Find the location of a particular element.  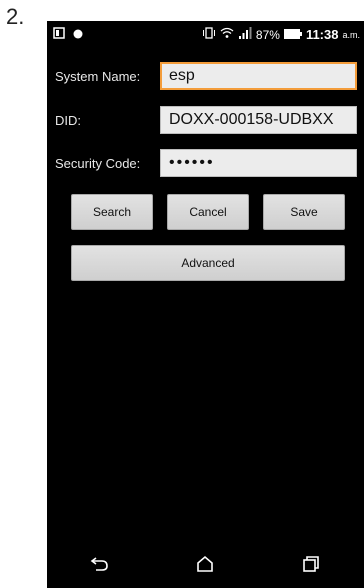

security-code-label: Security Code: is located at coordinates (98, 163).